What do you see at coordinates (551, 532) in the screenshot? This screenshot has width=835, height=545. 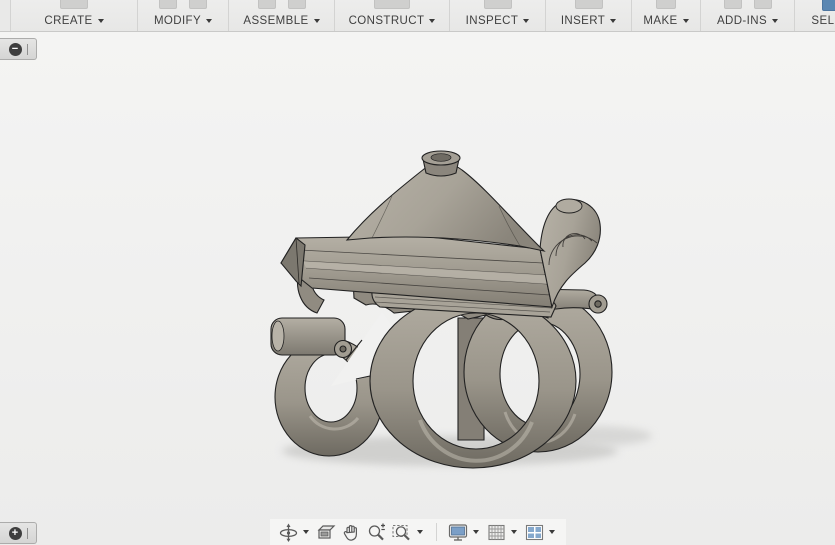 I see `viewports-dropdown-caret` at bounding box center [551, 532].